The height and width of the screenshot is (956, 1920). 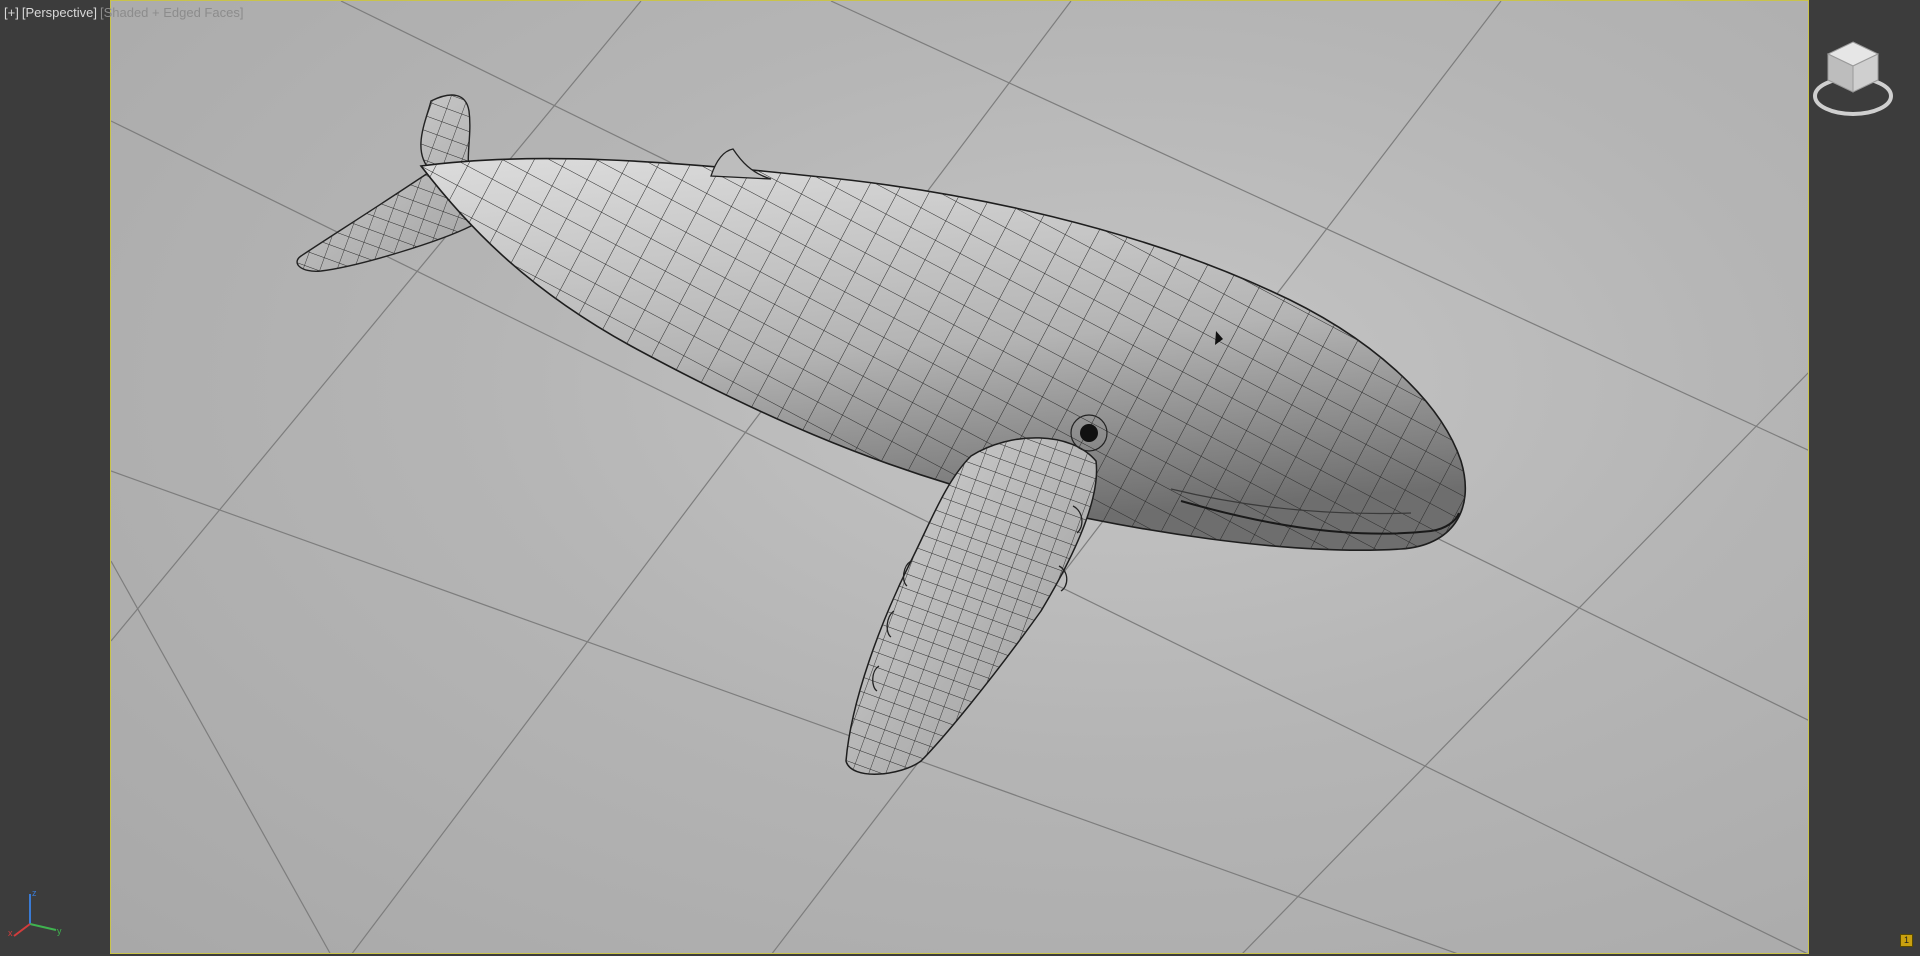 What do you see at coordinates (171, 12) in the screenshot?
I see `viewport-shading-label: [Shaded + Edged Faces]` at bounding box center [171, 12].